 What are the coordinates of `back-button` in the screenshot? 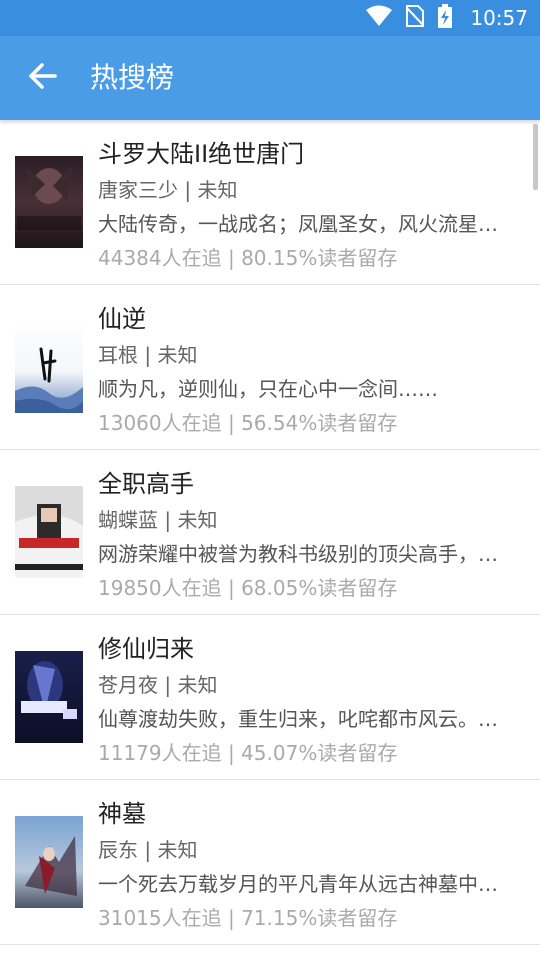 It's located at (42, 78).